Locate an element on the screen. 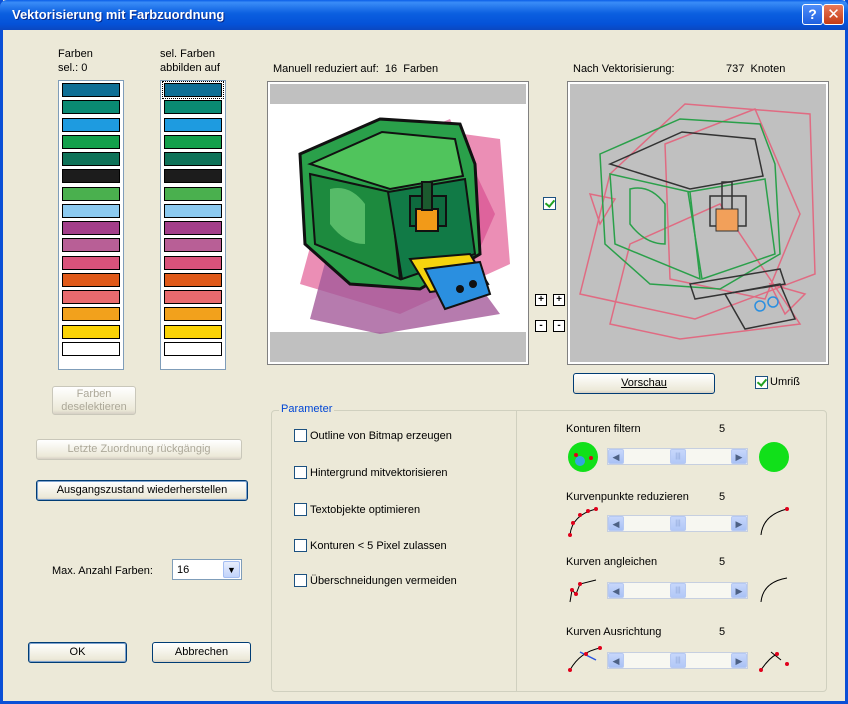  slider-label-reduce-points: Kurvenpunkte reduzieren is located at coordinates (627, 497).